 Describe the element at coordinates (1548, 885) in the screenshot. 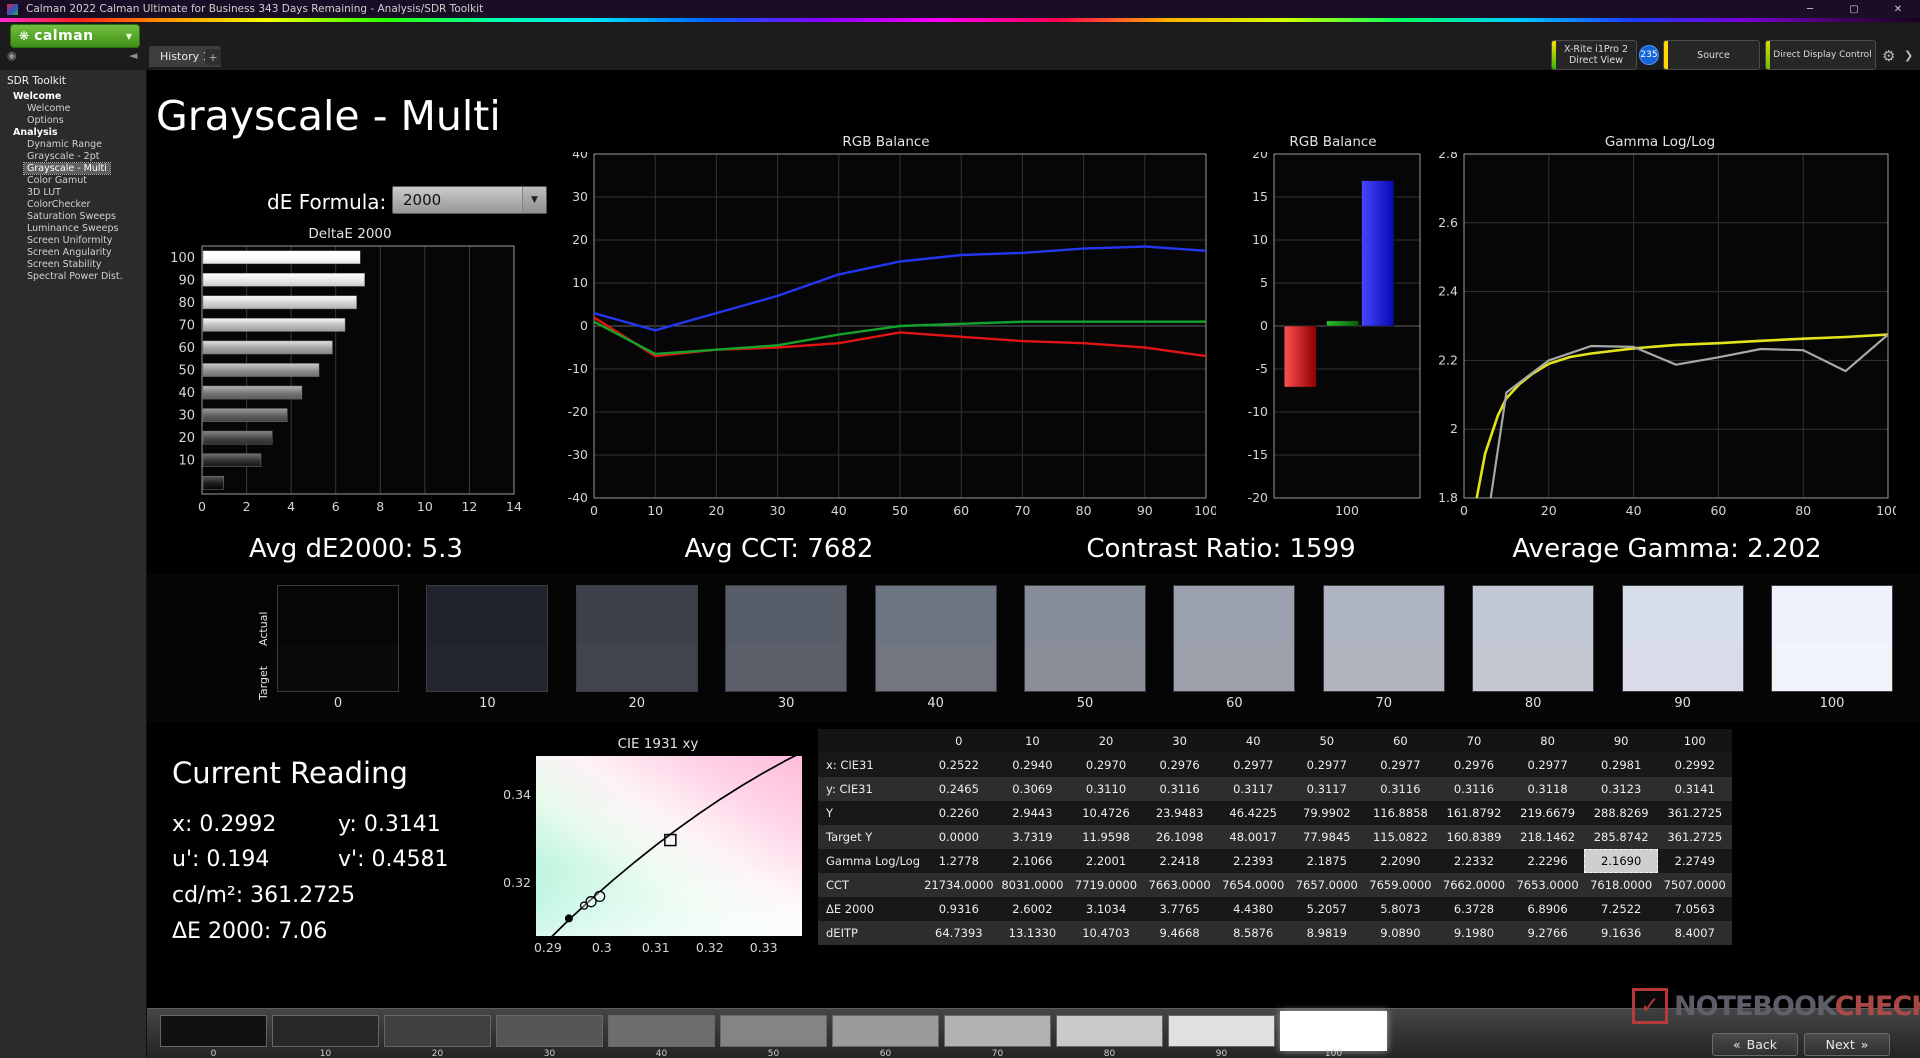

I see `table-cell: 7653.0000` at that location.